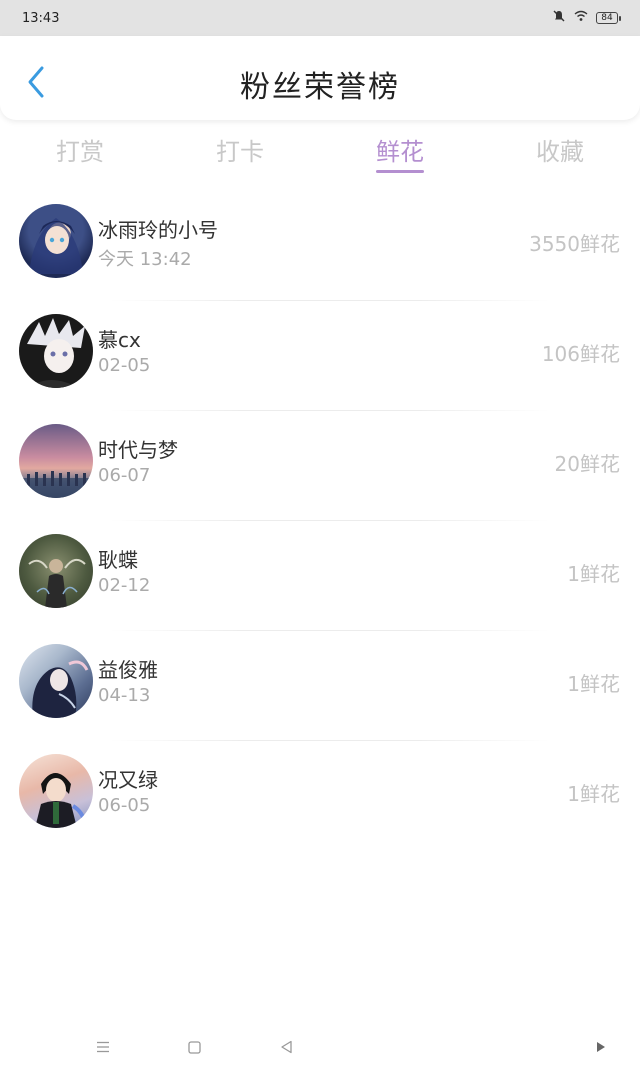 The height and width of the screenshot is (1067, 640). What do you see at coordinates (124, 475) in the screenshot?
I see `fan-date: 06-07` at bounding box center [124, 475].